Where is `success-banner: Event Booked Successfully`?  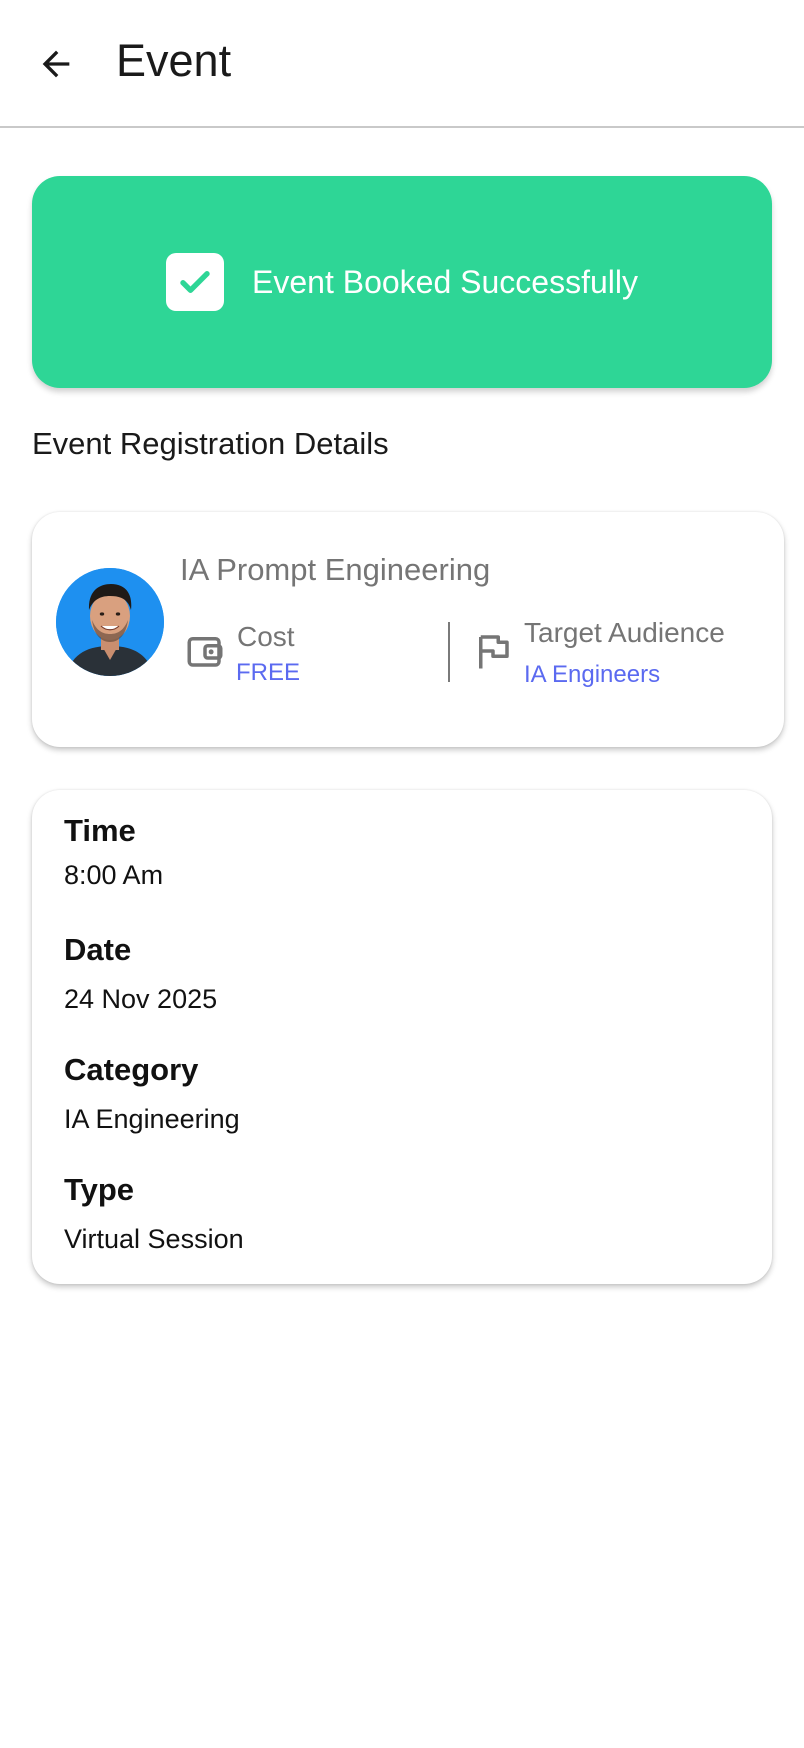
success-banner: Event Booked Successfully is located at coordinates (402, 282).